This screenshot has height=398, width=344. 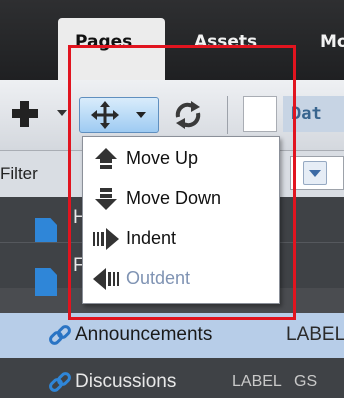 I want to click on outdent-icon, so click(x=106, y=279).